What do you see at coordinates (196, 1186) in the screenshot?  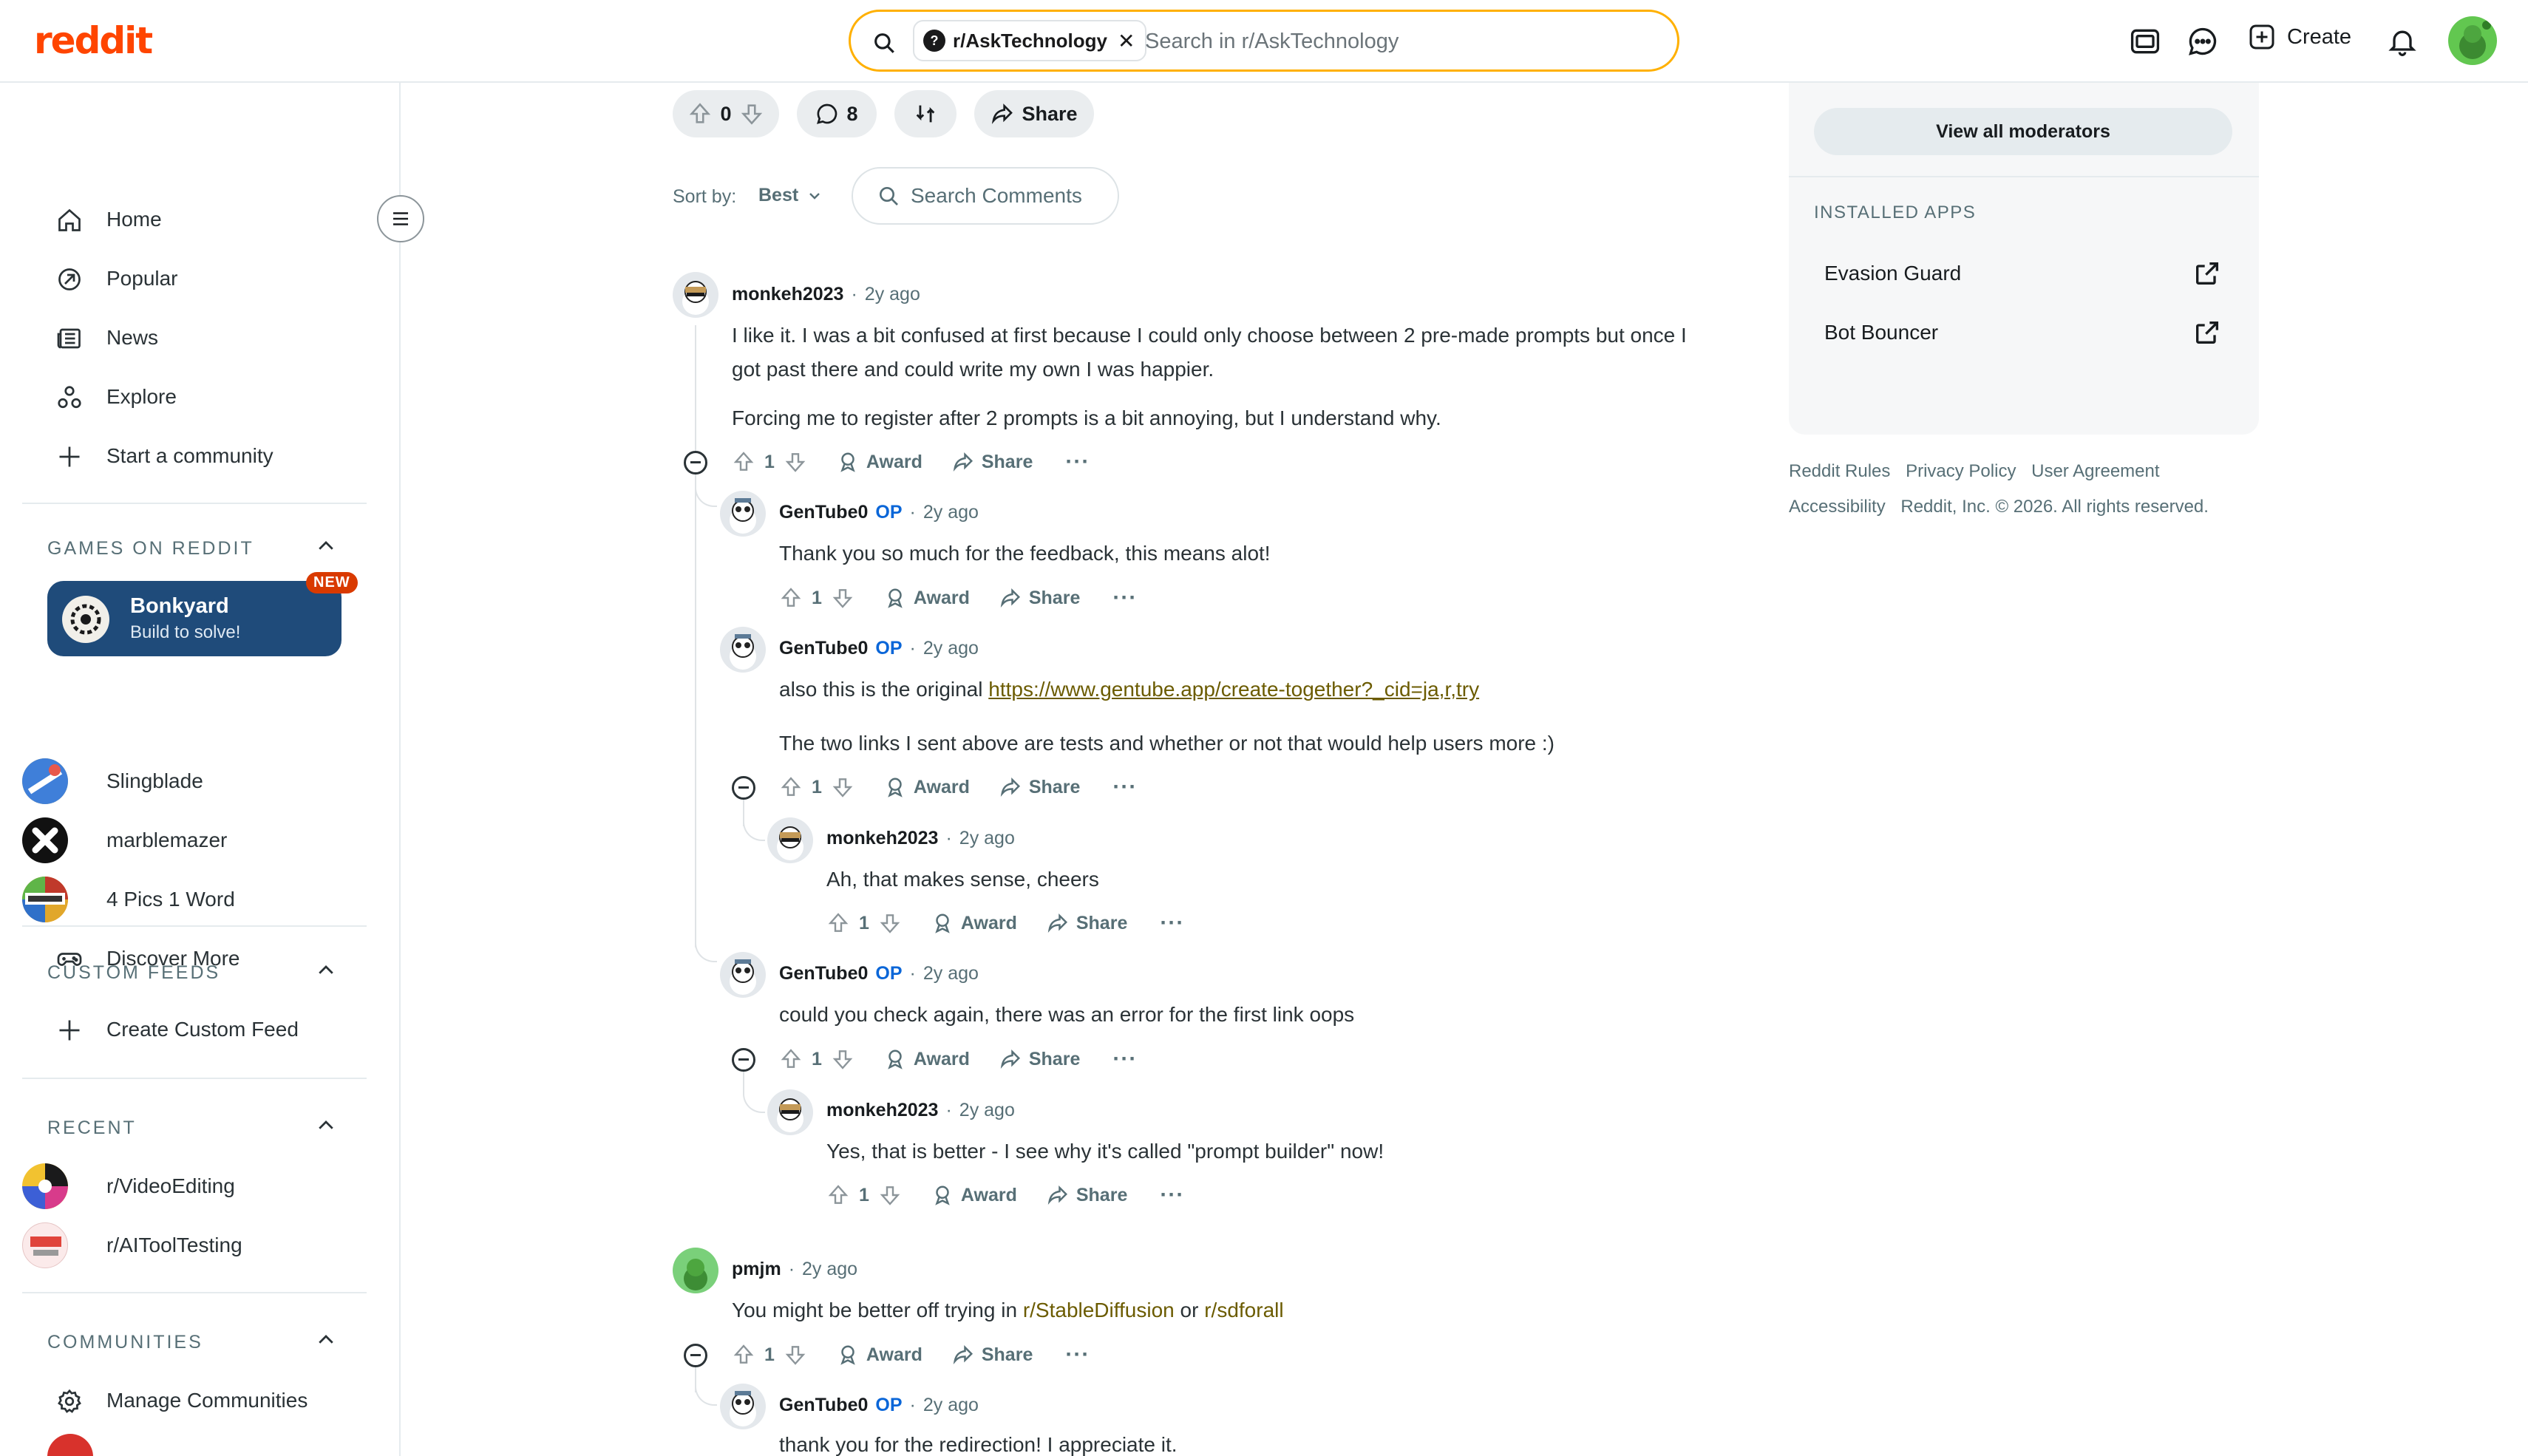 I see `recent-videoediting: r/VideoEditing` at bounding box center [196, 1186].